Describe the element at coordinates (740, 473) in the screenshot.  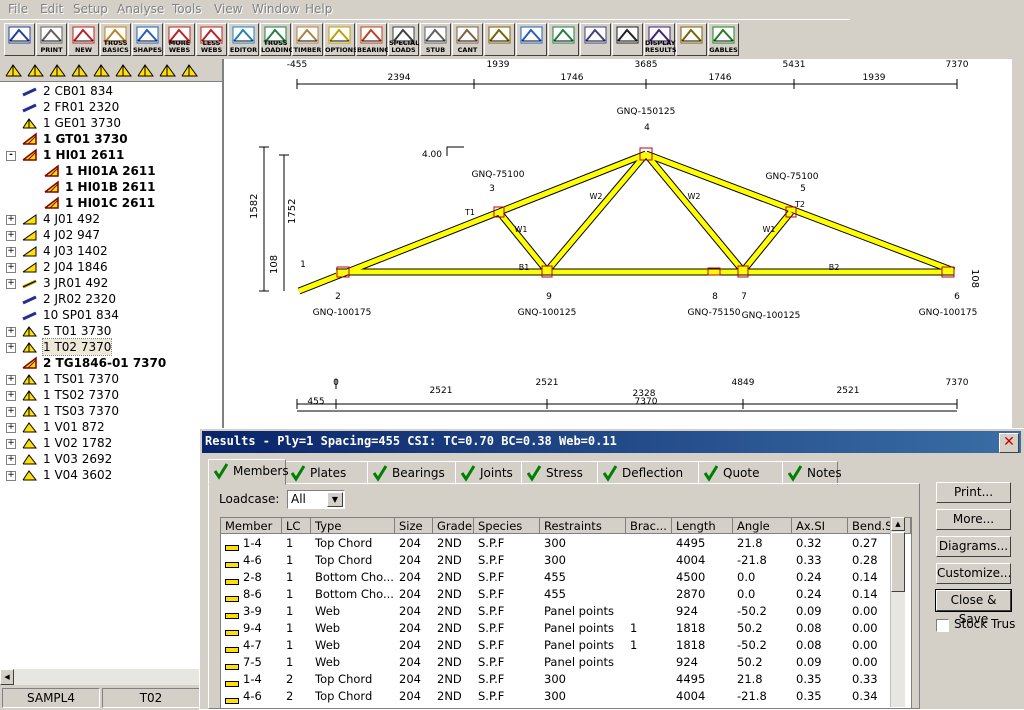
I see `tab-quote: Quote` at that location.